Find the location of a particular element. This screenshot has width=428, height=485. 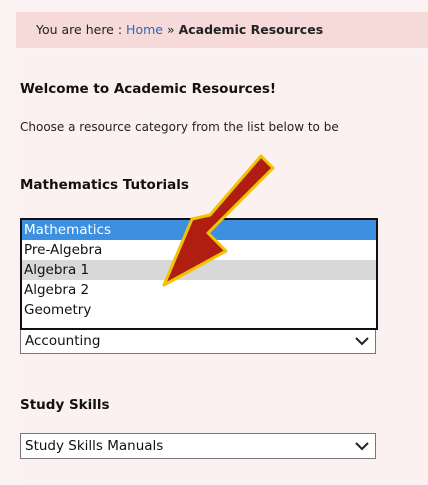

math-option: Algebra 1 is located at coordinates (199, 270).